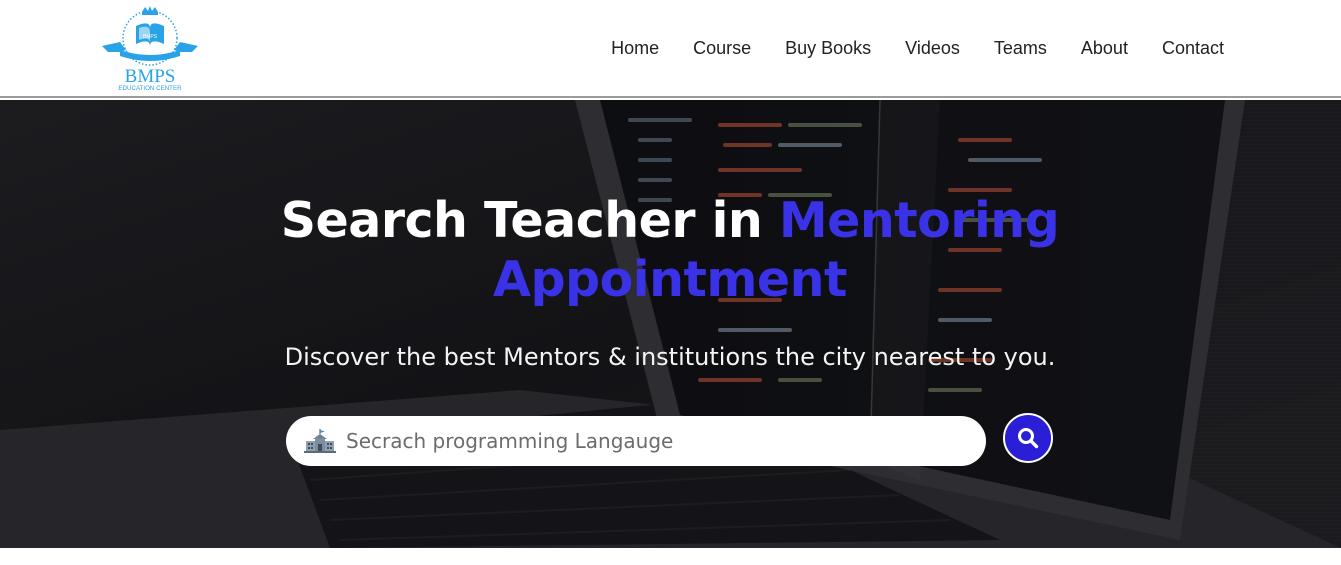  Describe the element at coordinates (828, 48) in the screenshot. I see `nav-buy-books: Buy Books` at that location.